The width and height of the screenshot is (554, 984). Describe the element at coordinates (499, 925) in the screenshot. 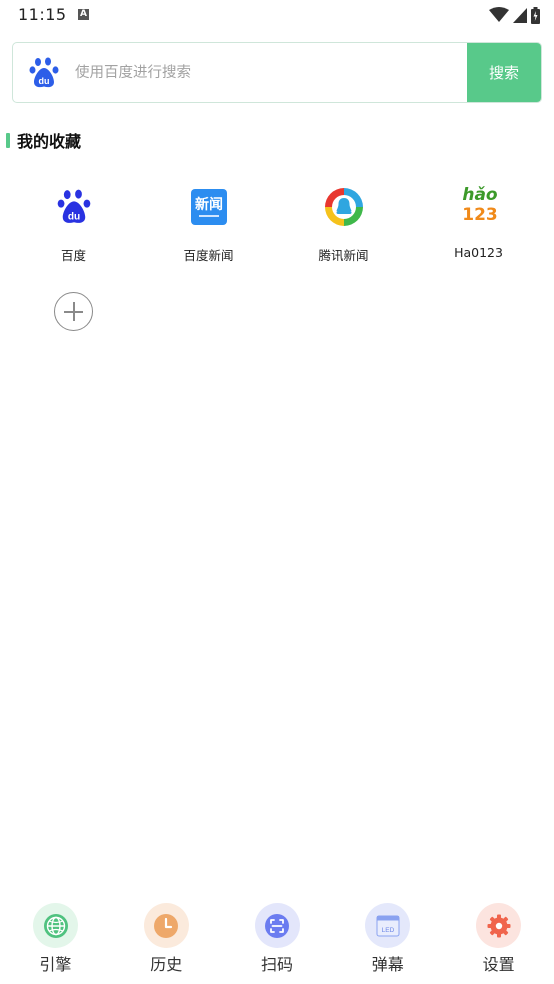

I see `gear-icon` at that location.